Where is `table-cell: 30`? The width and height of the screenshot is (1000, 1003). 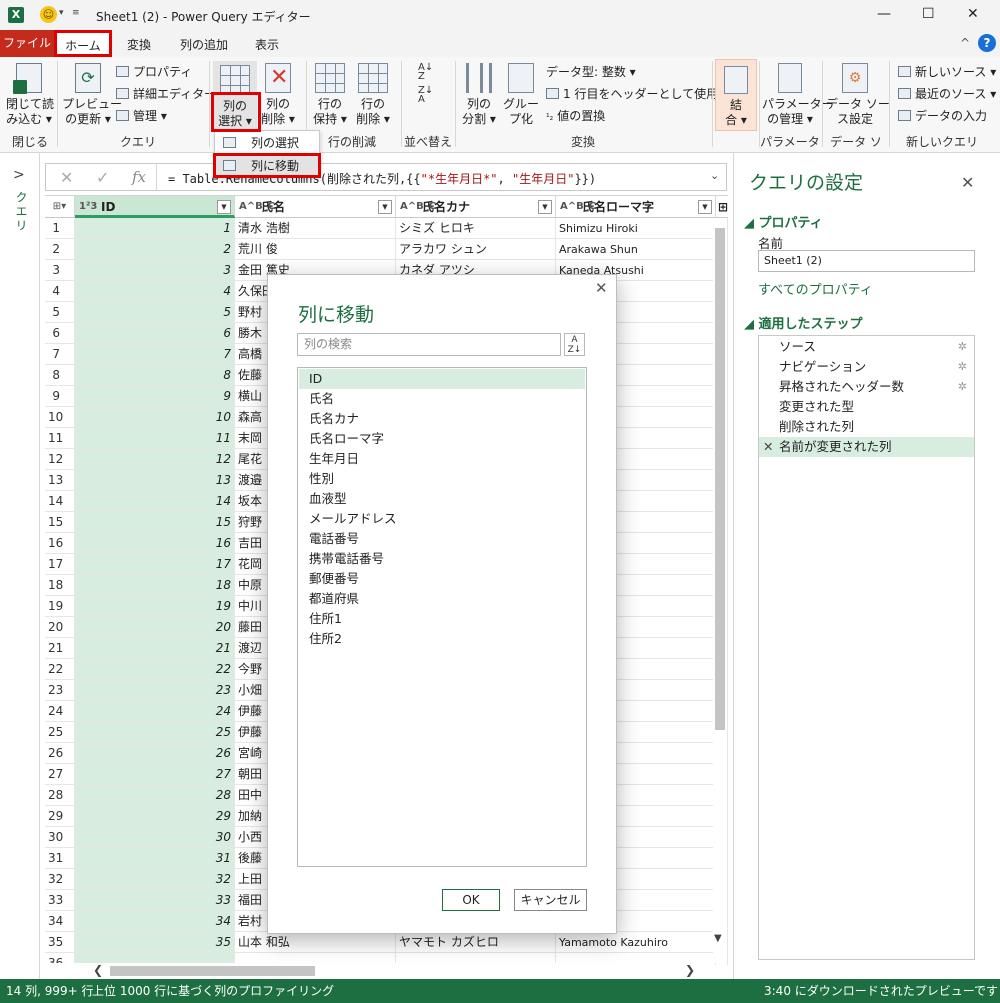 table-cell: 30 is located at coordinates (155, 837).